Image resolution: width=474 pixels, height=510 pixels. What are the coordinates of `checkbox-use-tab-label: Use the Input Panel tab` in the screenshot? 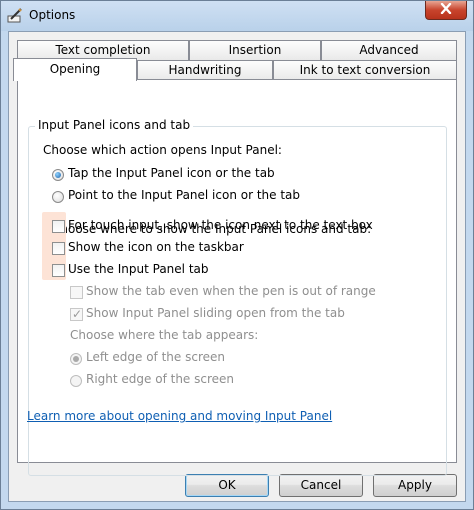 It's located at (138, 269).